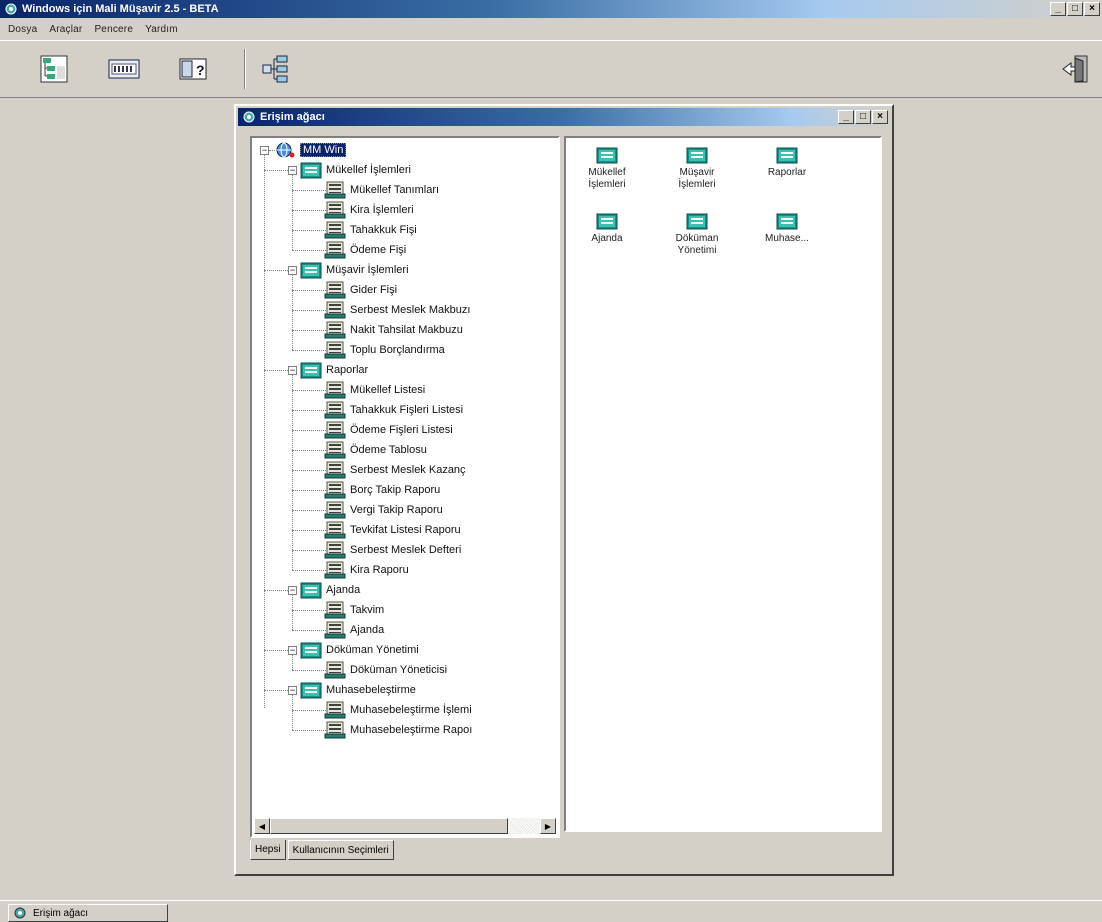  I want to click on menu-pencere: Pencere, so click(113, 29).